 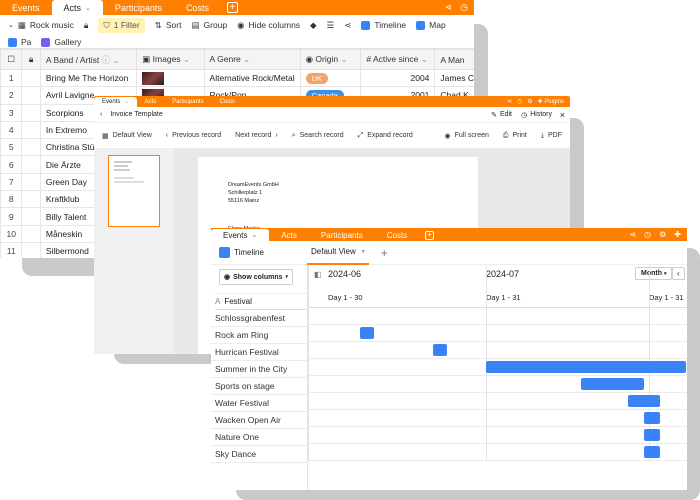 I want to click on active-since-cell: 2004, so click(x=398, y=78).